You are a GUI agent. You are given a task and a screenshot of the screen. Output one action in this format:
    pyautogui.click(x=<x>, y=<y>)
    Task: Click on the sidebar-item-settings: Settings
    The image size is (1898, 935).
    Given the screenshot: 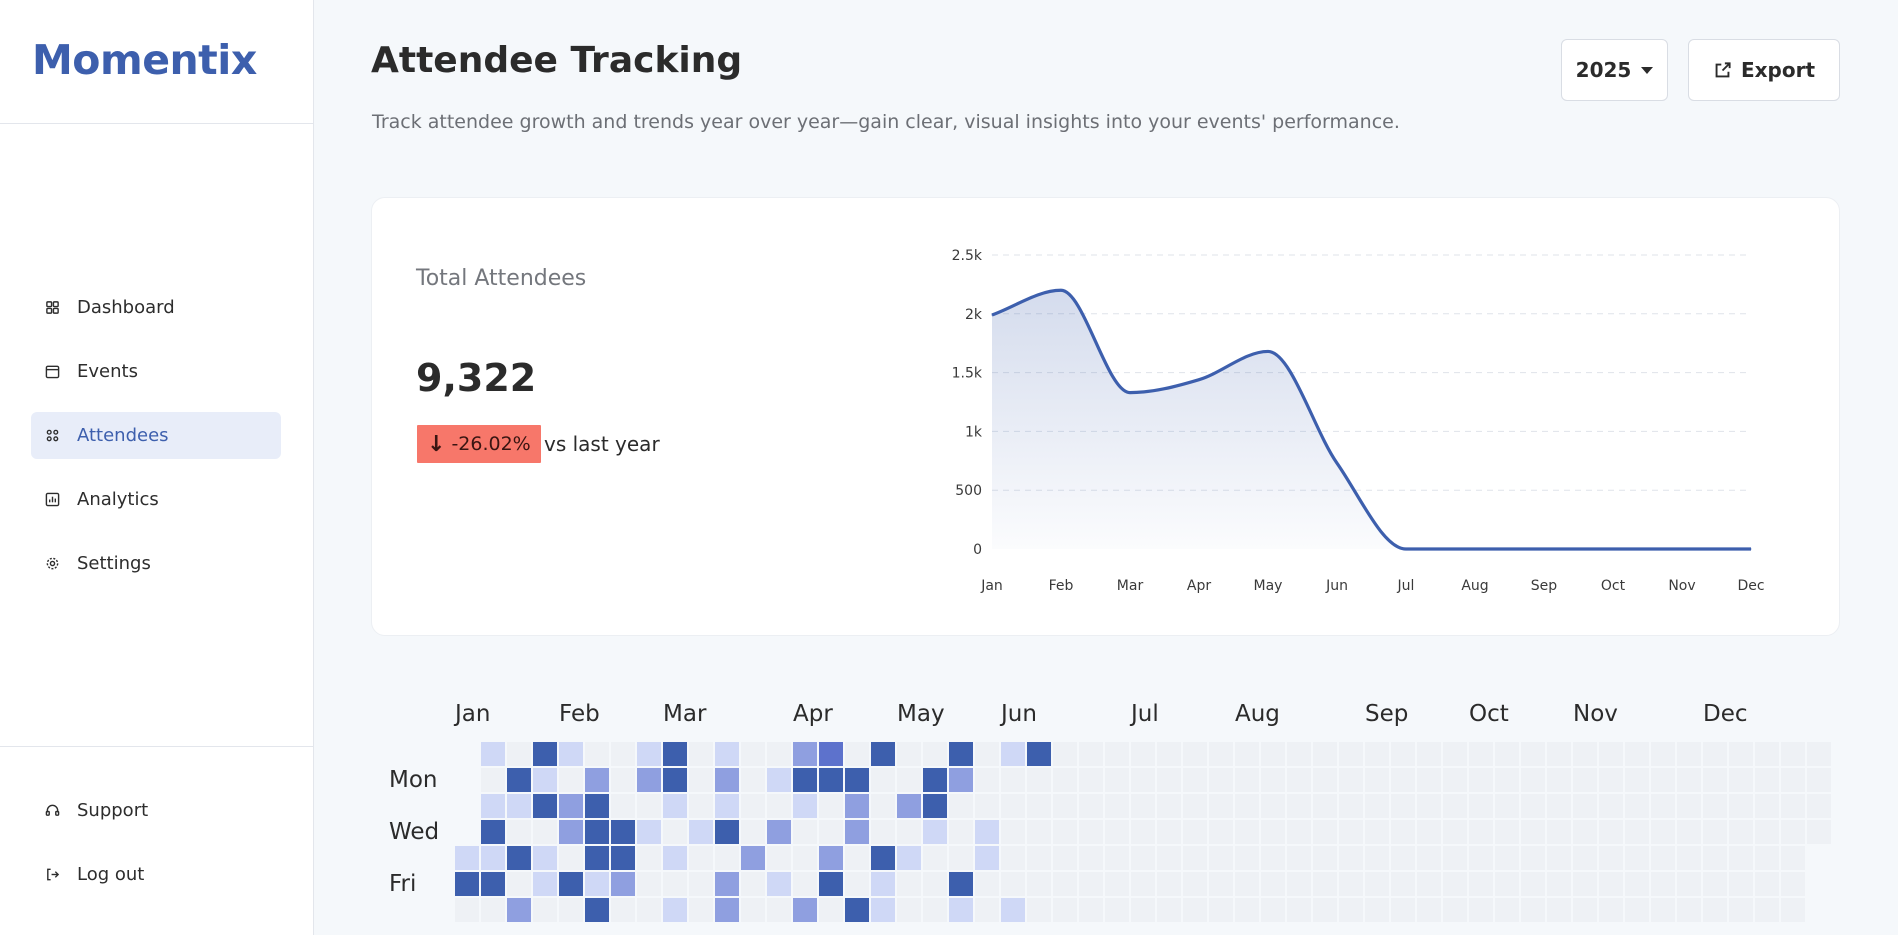 What is the action you would take?
    pyautogui.click(x=156, y=563)
    